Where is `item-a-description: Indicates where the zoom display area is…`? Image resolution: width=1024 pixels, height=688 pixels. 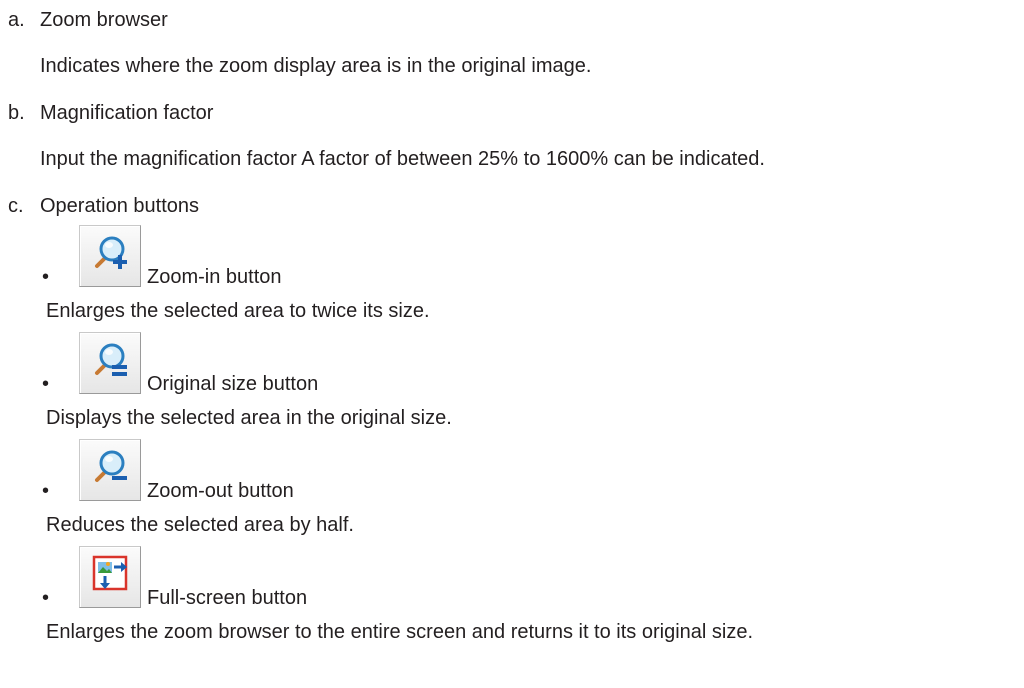
item-a-description: Indicates where the zoom display area is… is located at coordinates (316, 66).